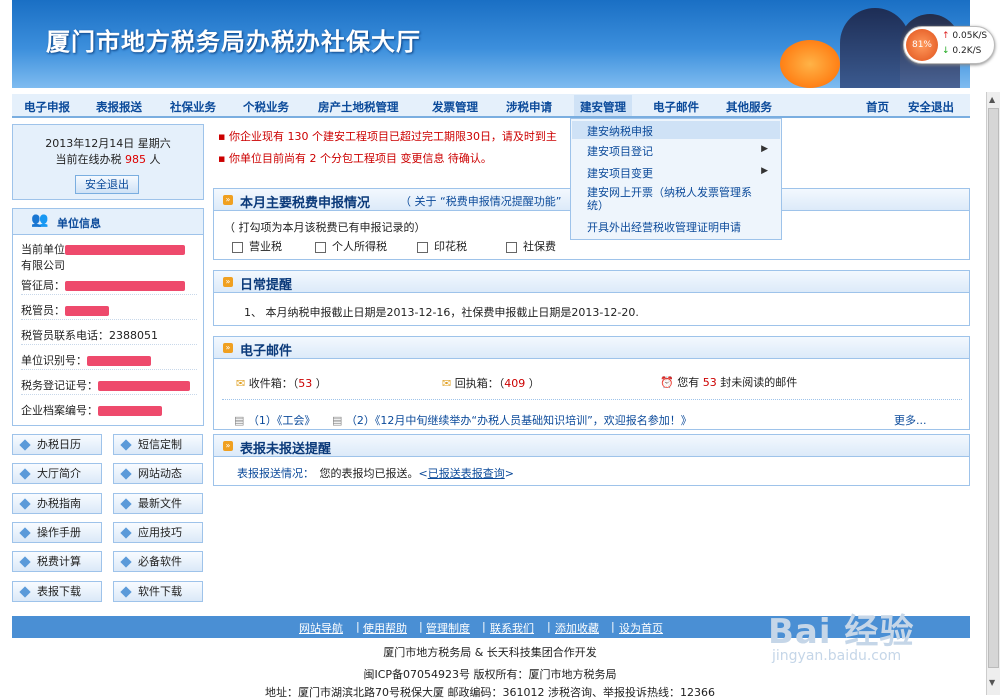  I want to click on header-banner: 厦门市地方税务局办税办社保大厅, so click(491, 44).